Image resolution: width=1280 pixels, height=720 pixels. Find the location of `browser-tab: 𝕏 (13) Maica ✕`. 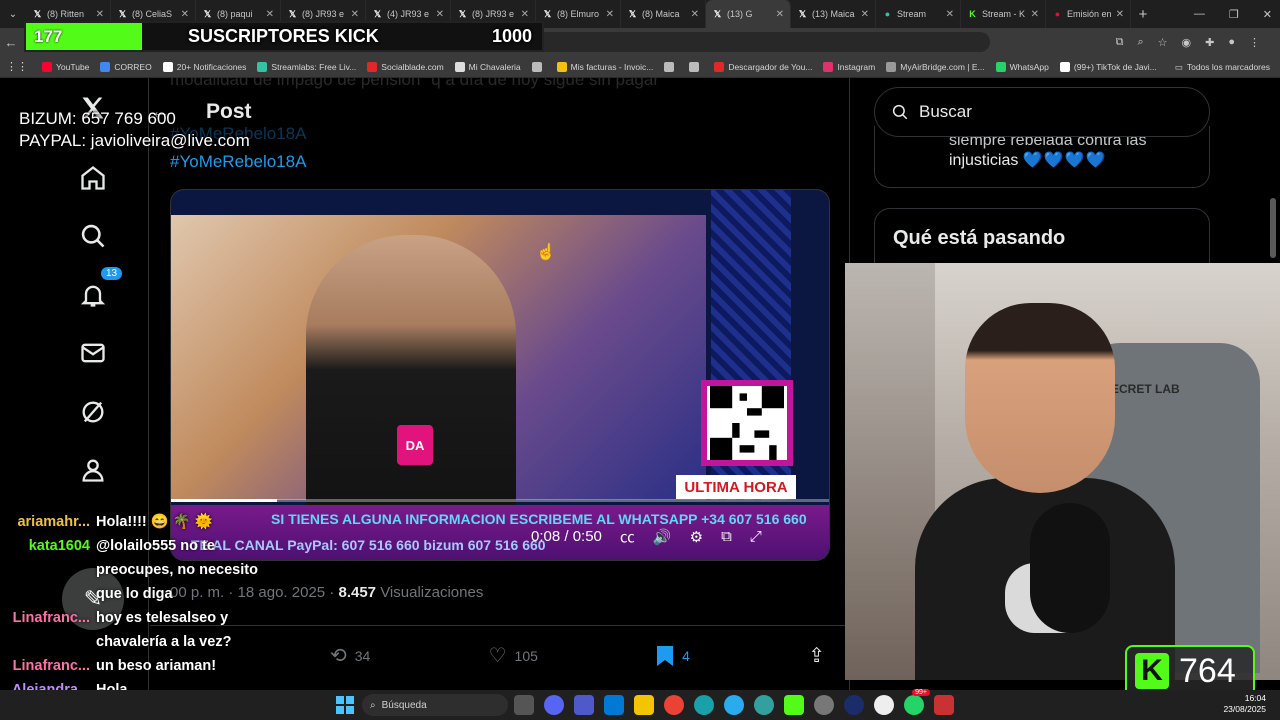

browser-tab: 𝕏 (13) Maica ✕ is located at coordinates (833, 14).